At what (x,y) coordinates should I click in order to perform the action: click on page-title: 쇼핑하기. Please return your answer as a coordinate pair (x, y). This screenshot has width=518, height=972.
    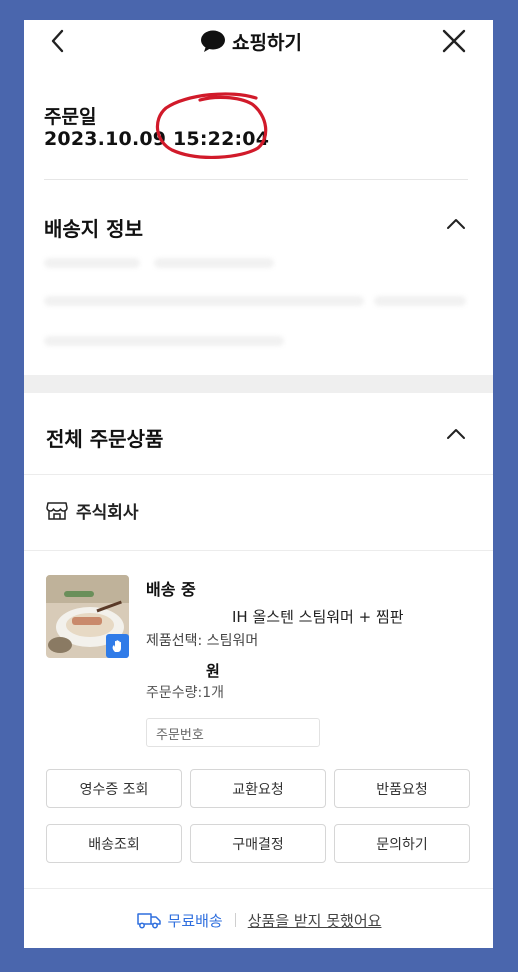
    Looking at the image, I should click on (267, 42).